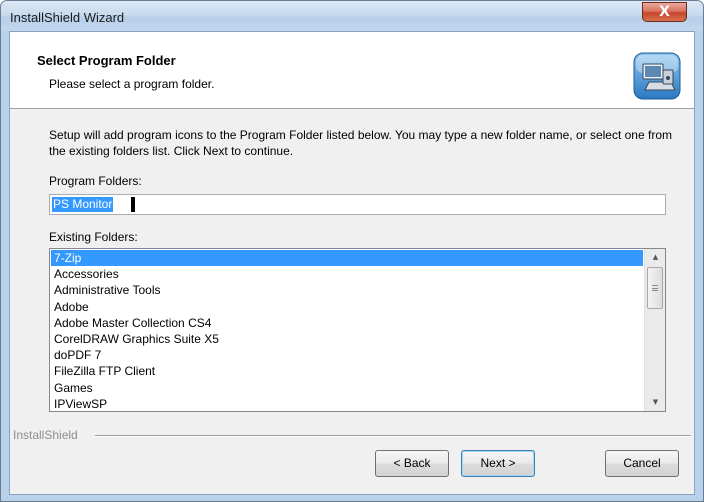 The image size is (704, 502). I want to click on setup-computer-icon, so click(657, 76).